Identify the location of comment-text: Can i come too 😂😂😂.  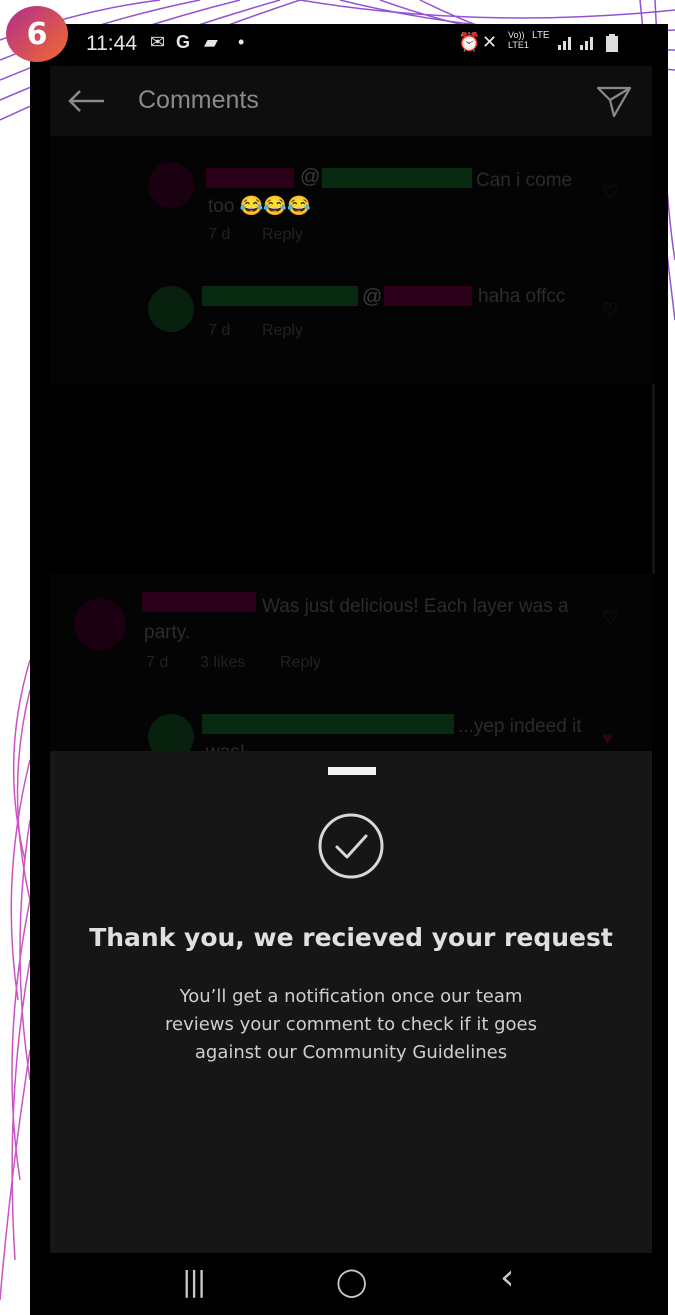
(390, 193).